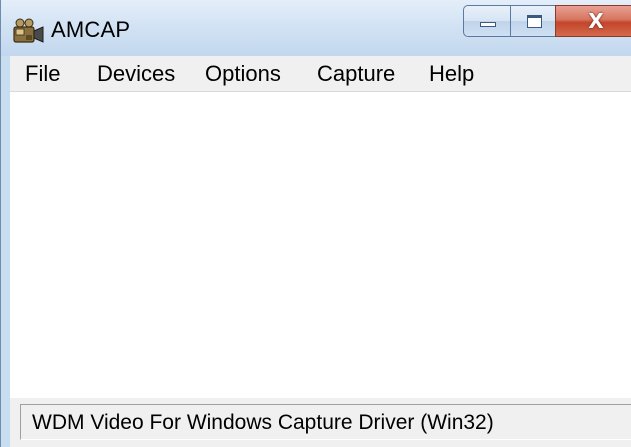 The width and height of the screenshot is (631, 447). Describe the element at coordinates (596, 21) in the screenshot. I see `close-icon: X` at that location.